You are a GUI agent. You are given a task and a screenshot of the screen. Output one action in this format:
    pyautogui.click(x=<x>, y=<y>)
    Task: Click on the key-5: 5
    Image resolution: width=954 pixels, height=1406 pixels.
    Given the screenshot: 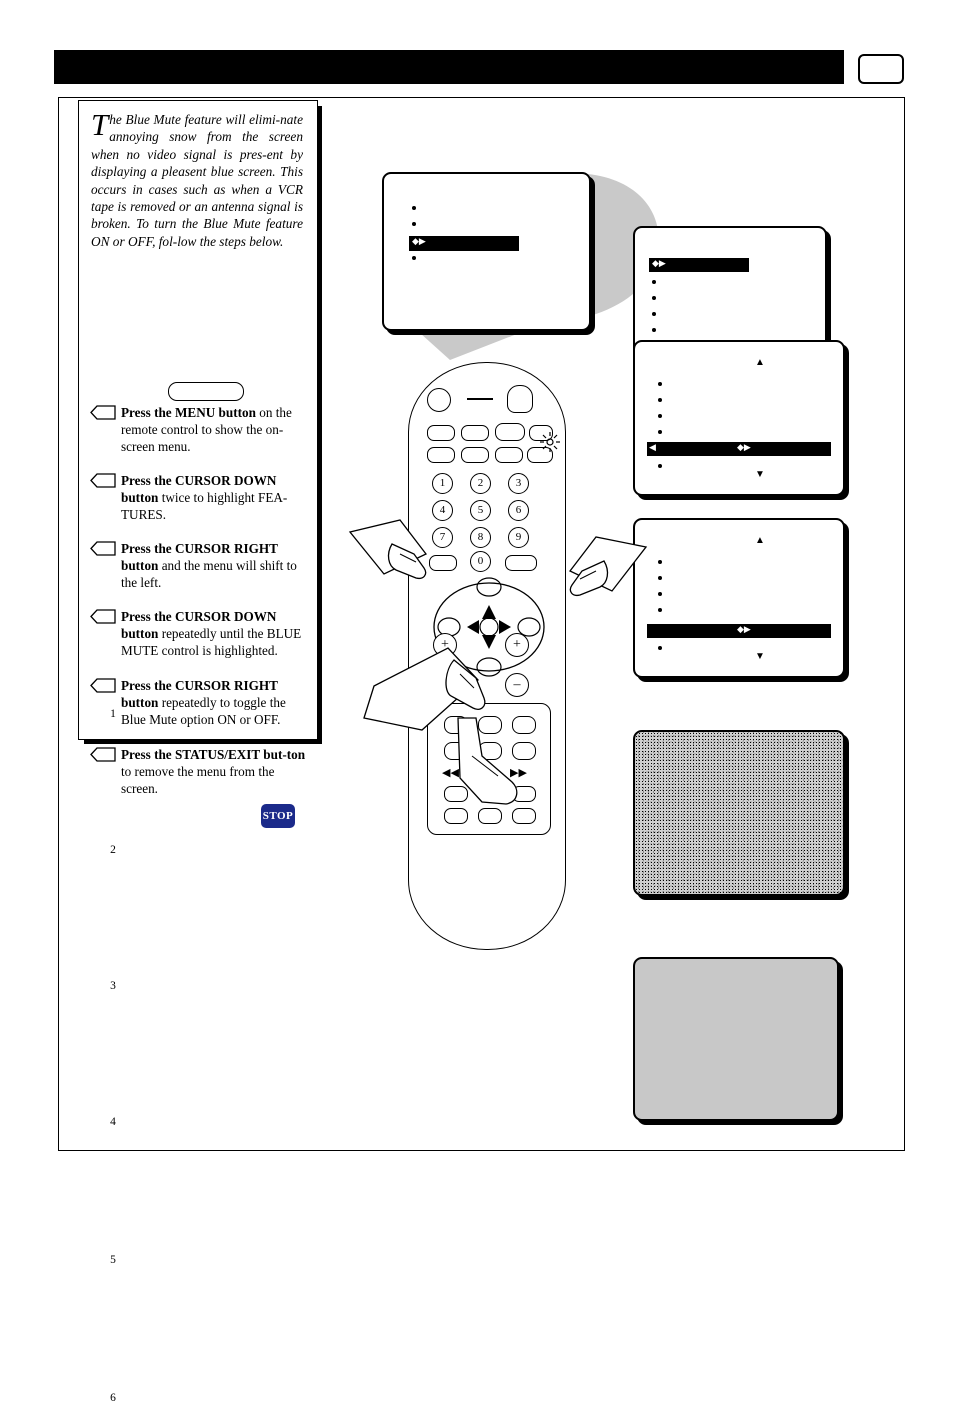 What is the action you would take?
    pyautogui.click(x=480, y=510)
    